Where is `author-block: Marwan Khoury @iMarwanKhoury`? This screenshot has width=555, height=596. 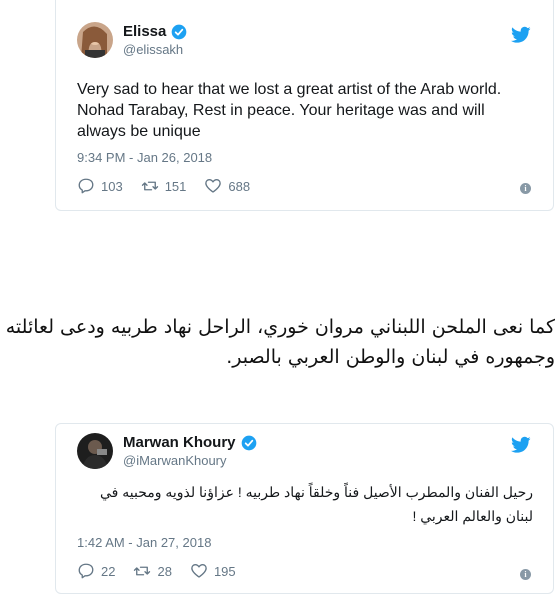
author-block: Marwan Khoury @iMarwanKhoury is located at coordinates (190, 451).